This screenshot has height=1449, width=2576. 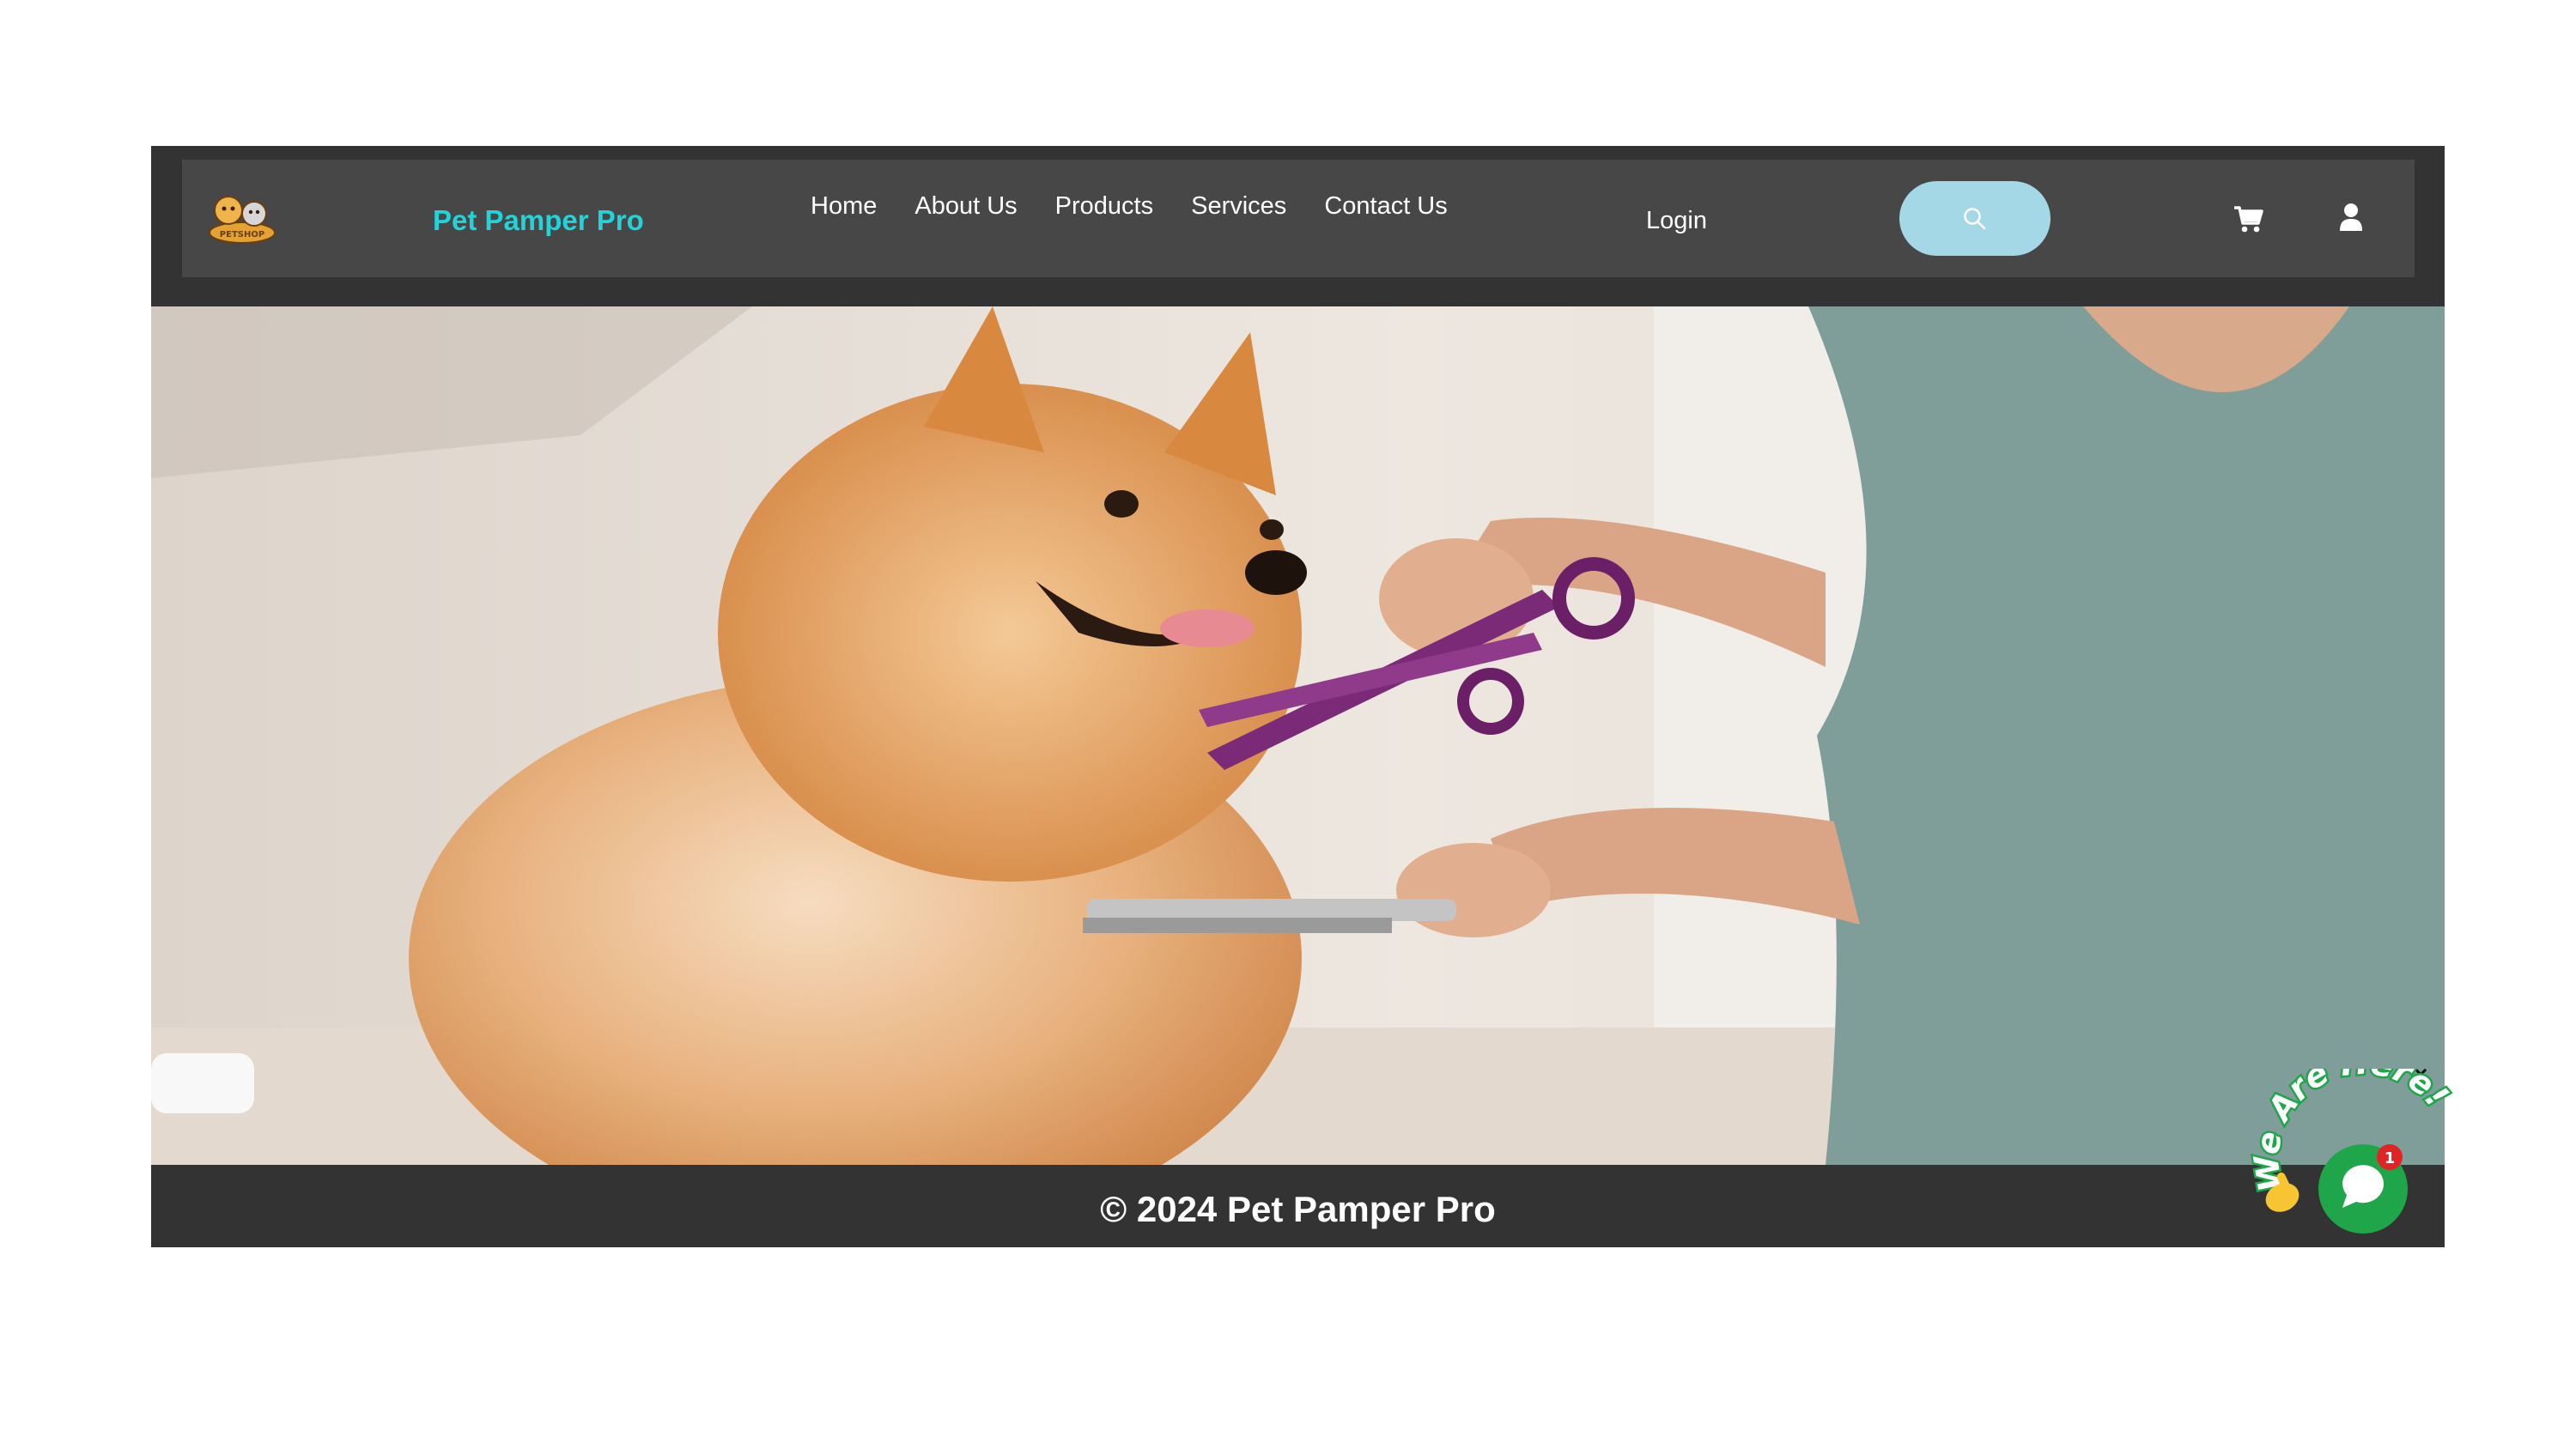 I want to click on nav-contact-us: Contact Us, so click(x=1385, y=206).